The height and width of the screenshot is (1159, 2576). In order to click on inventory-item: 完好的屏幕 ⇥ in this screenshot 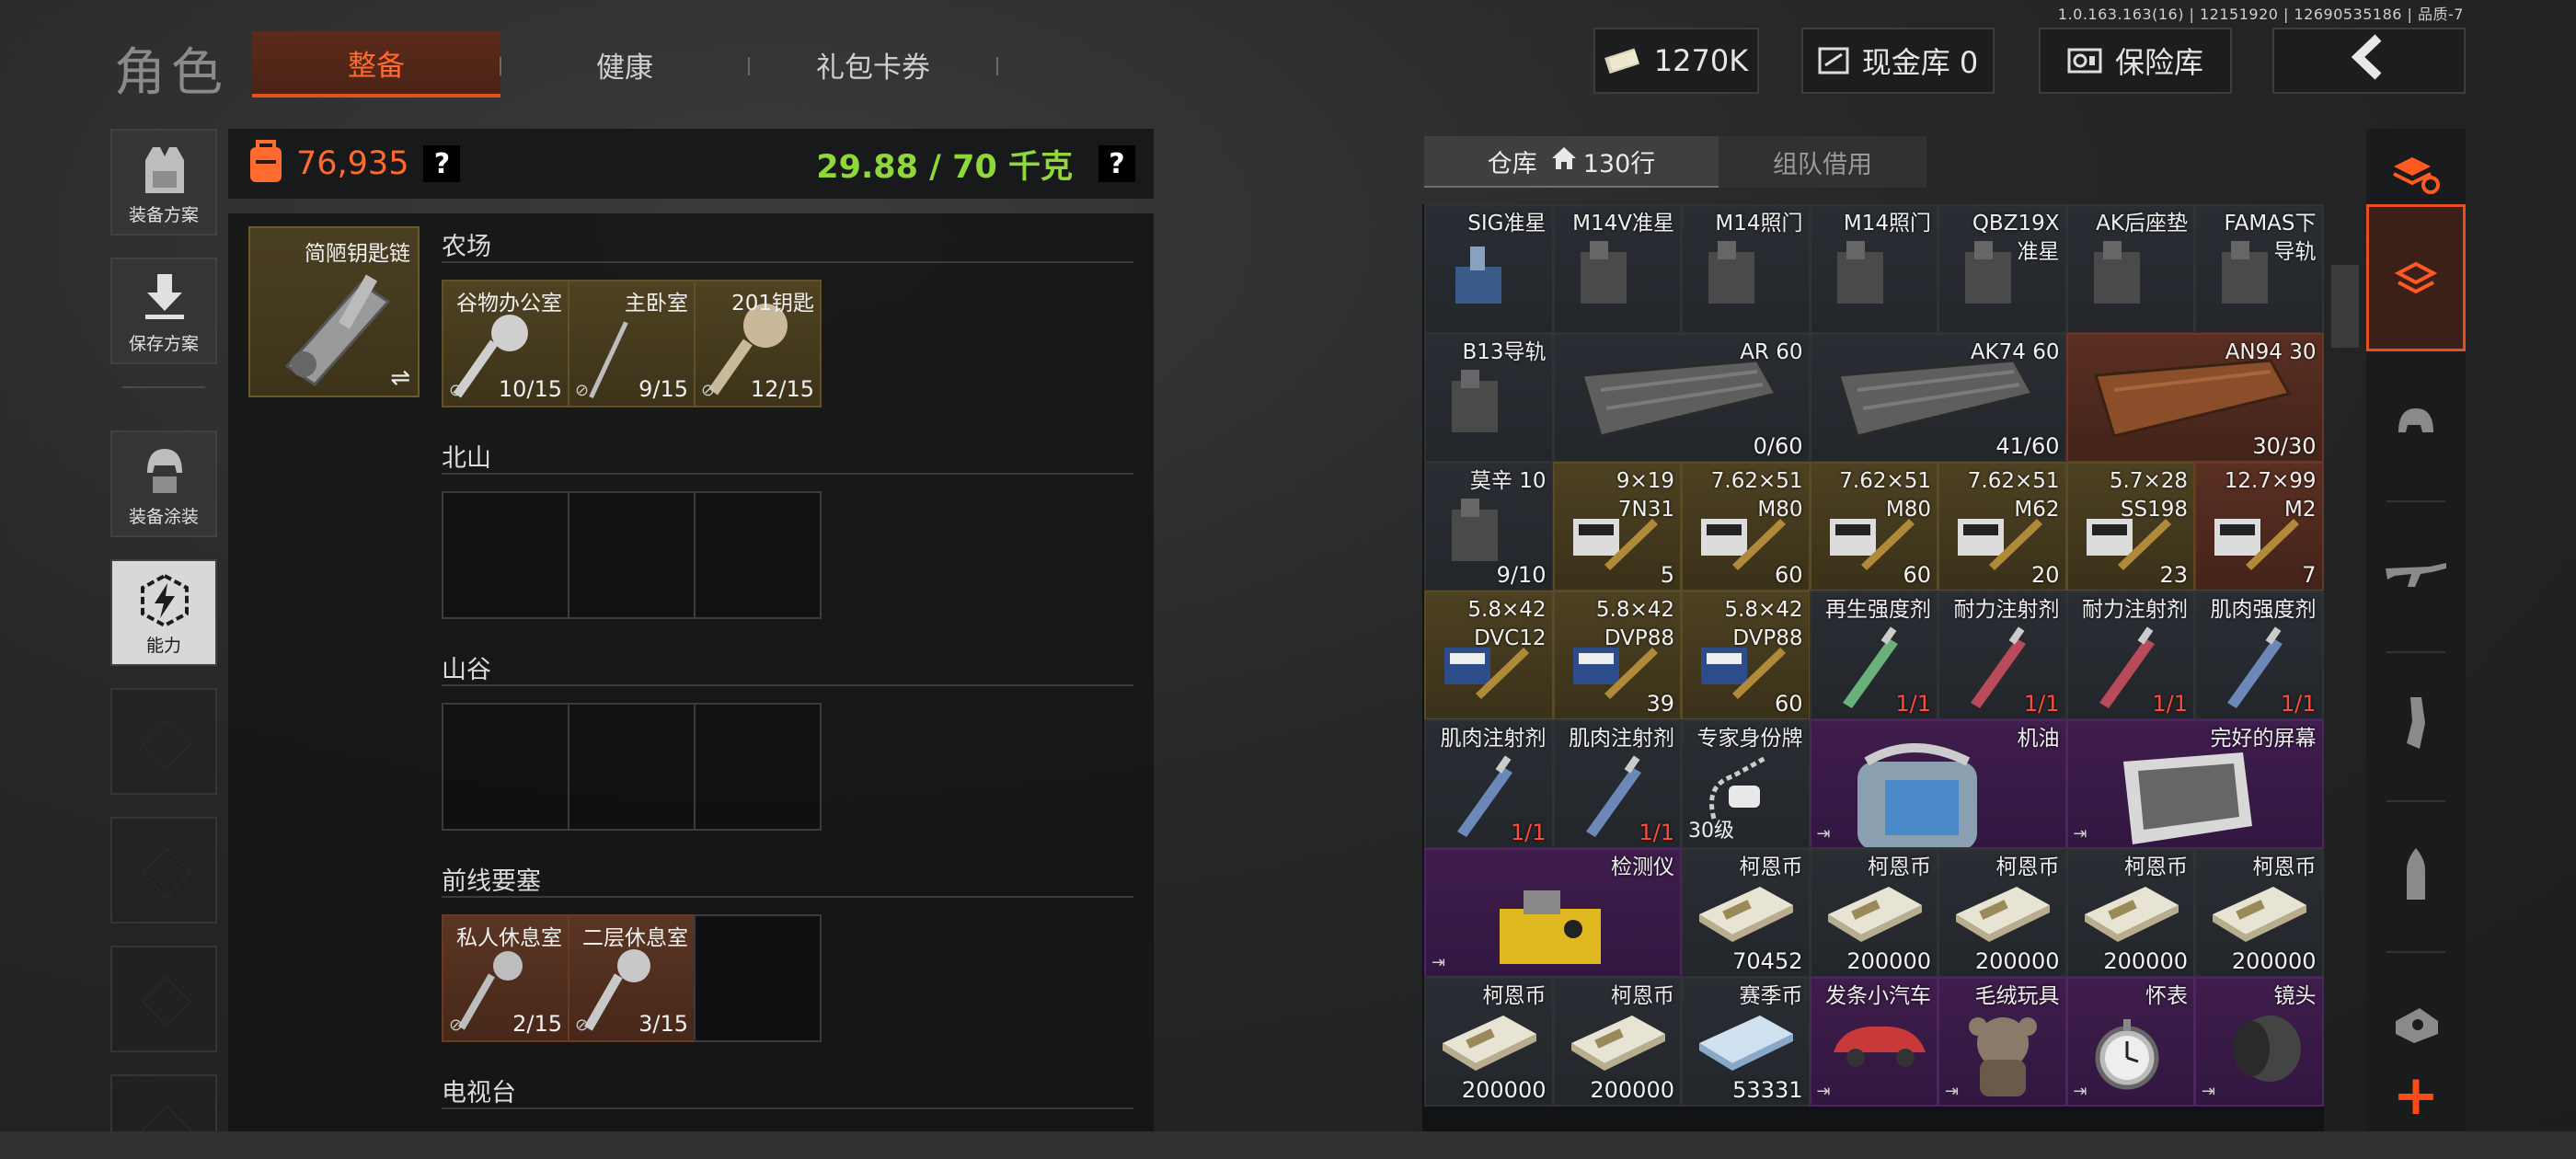, I will do `click(2194, 784)`.